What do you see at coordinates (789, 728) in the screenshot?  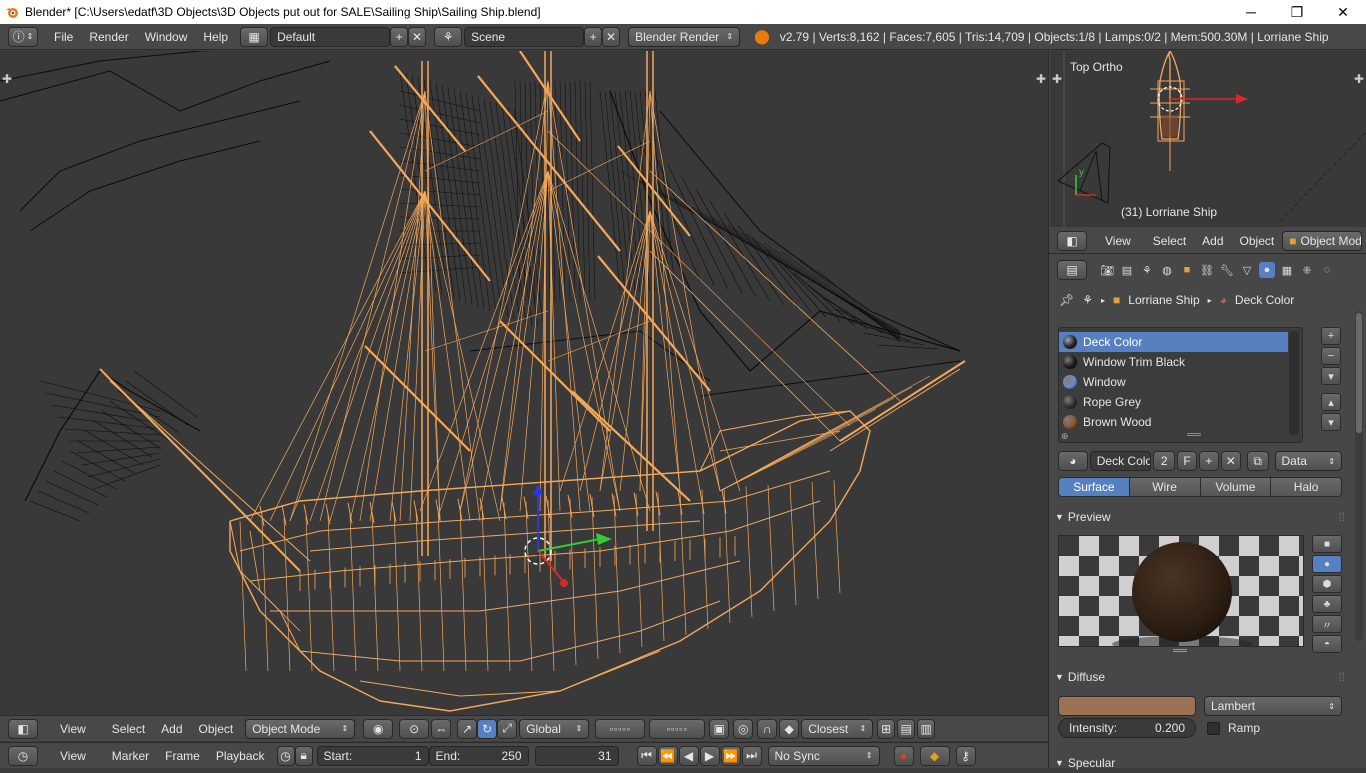 I see `snap-element-button: ◆` at bounding box center [789, 728].